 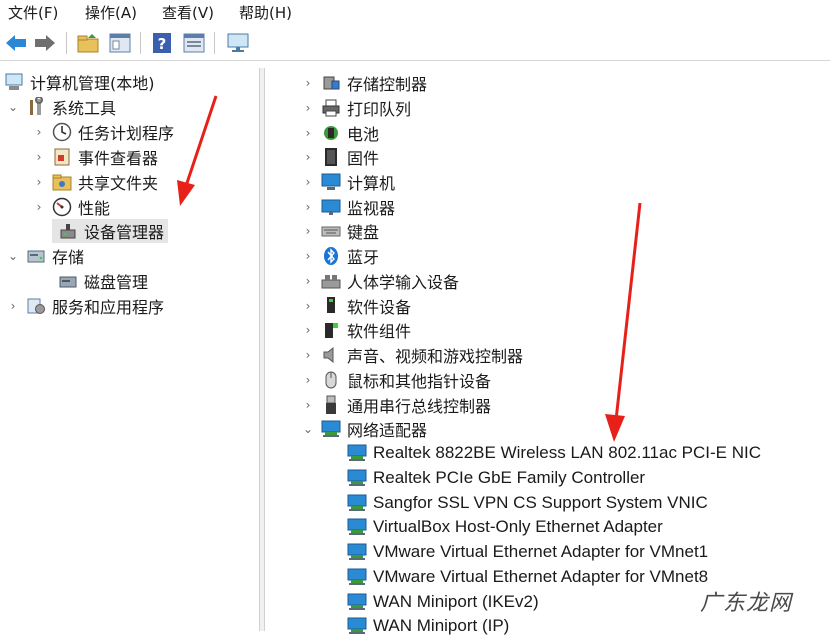 I want to click on watermark-logo: 广东龙网, so click(x=745, y=603).